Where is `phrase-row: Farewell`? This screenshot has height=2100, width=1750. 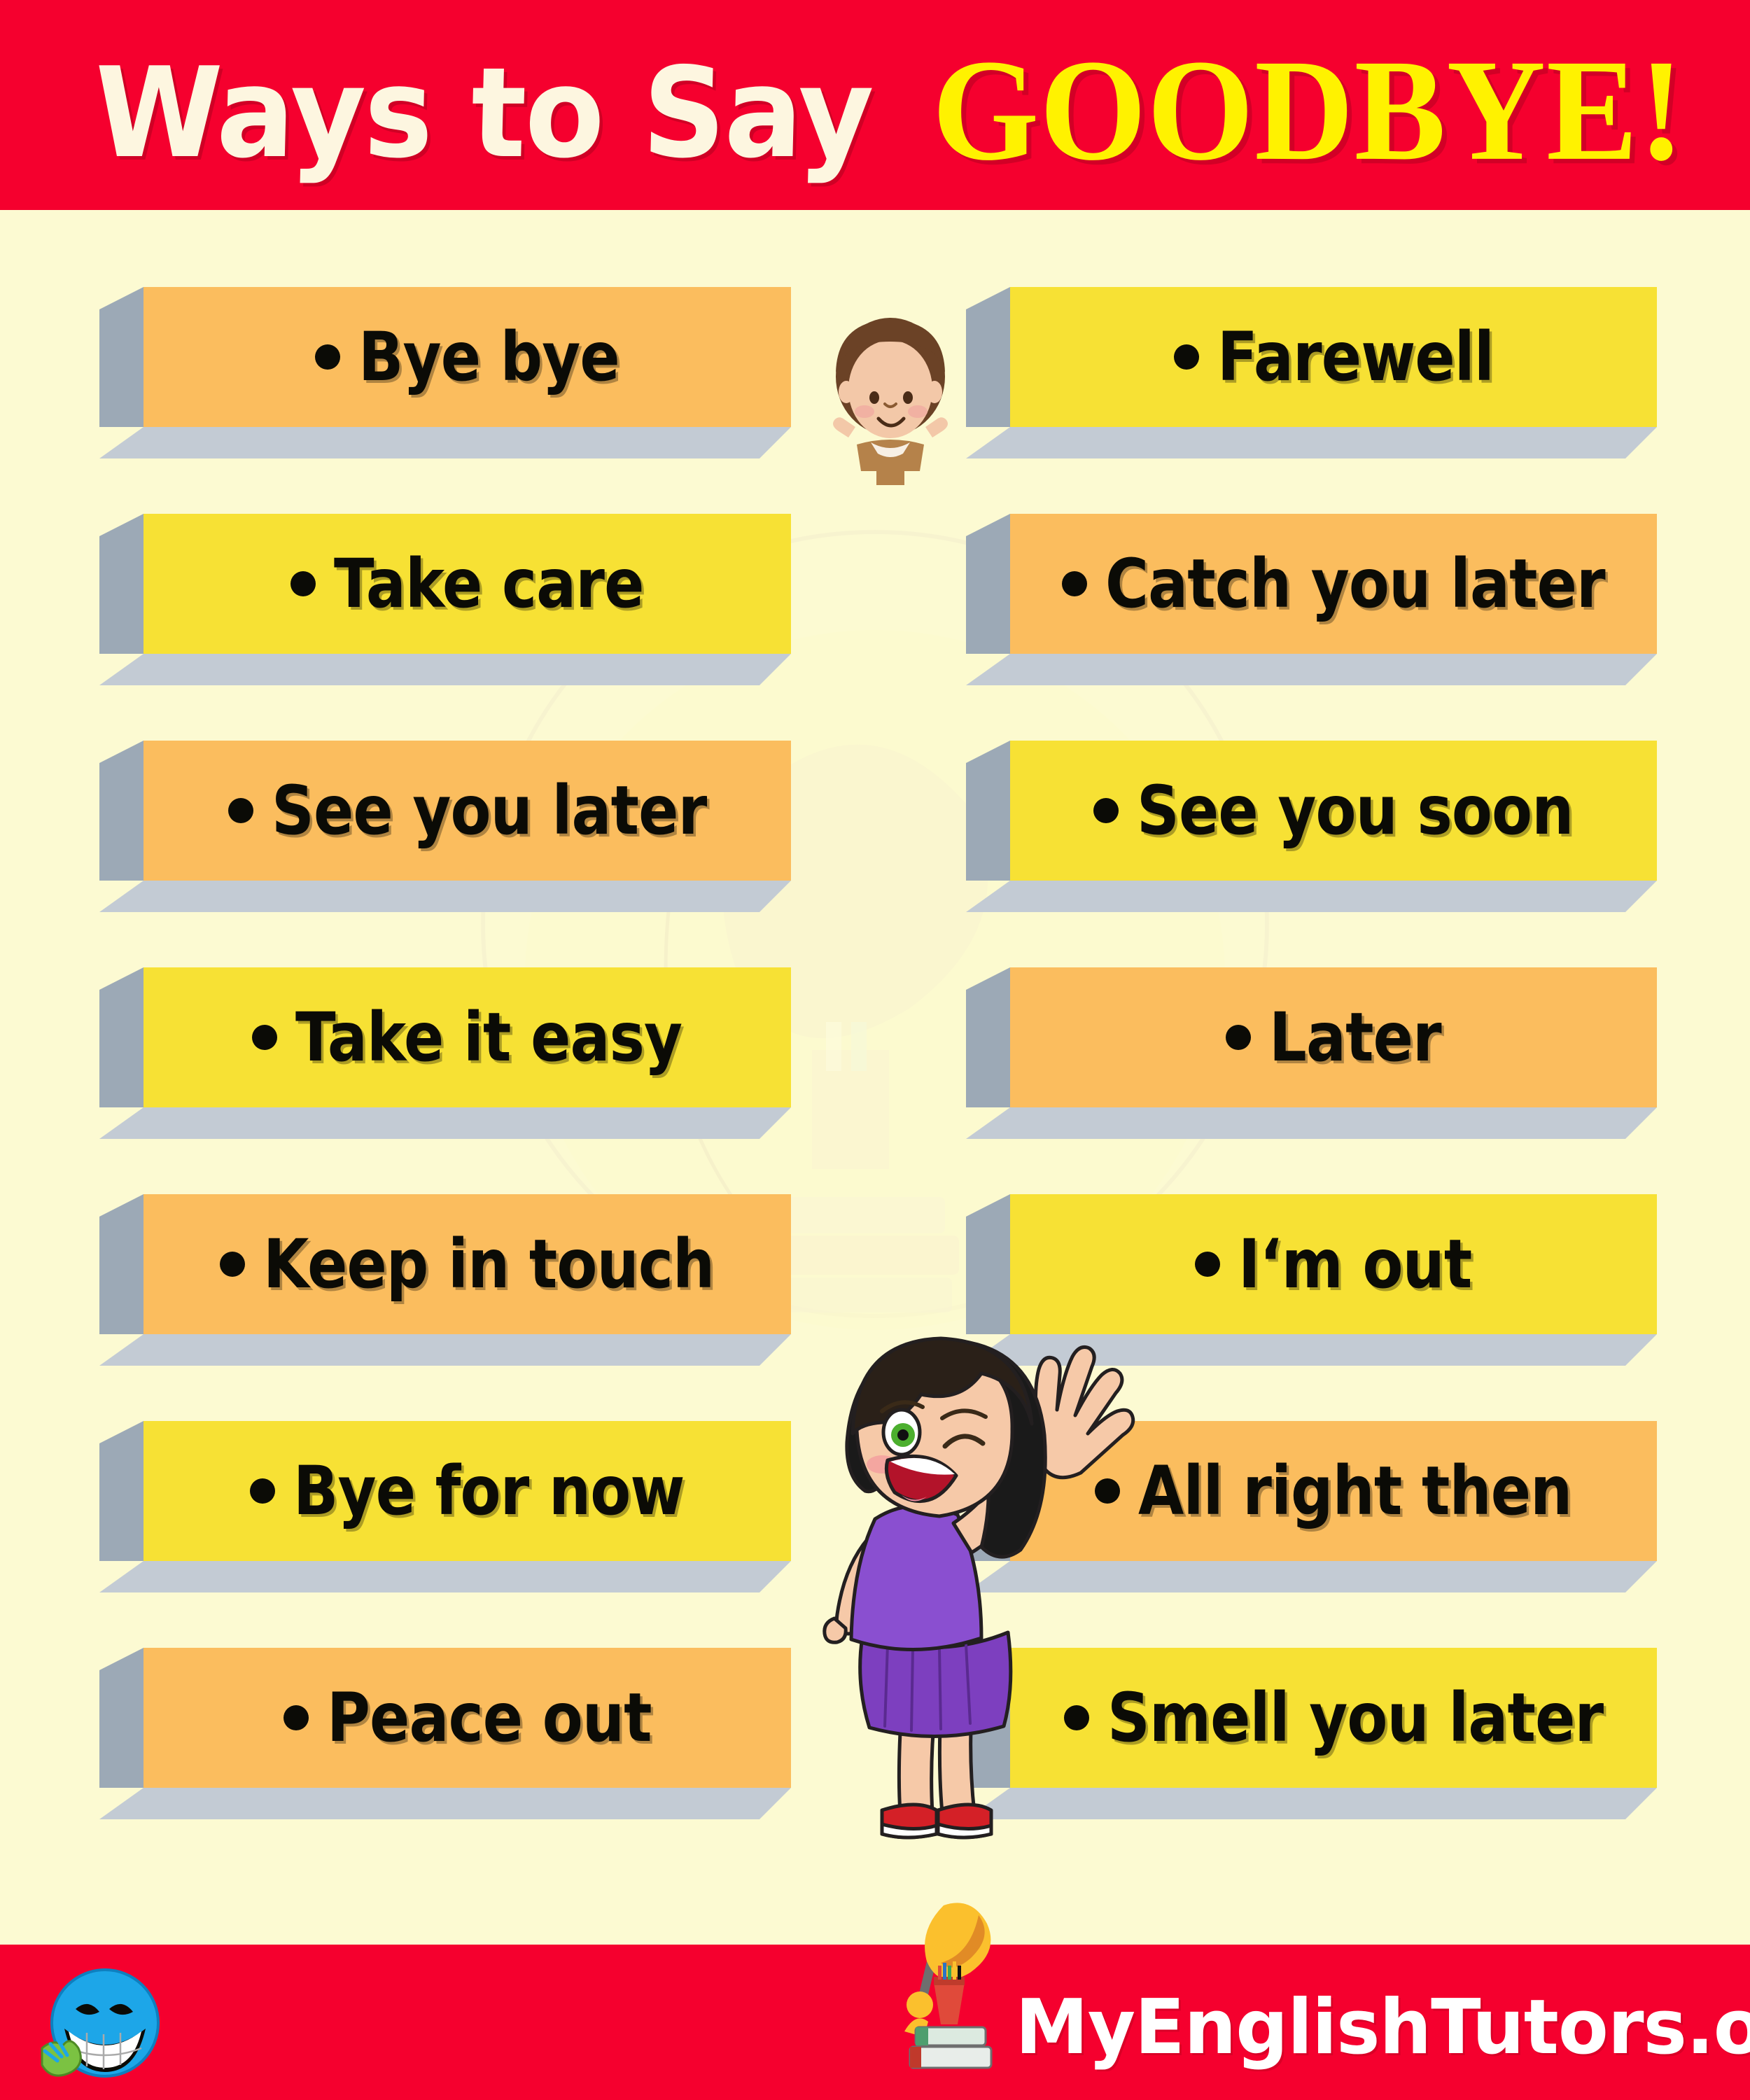 phrase-row: Farewell is located at coordinates (1270, 357).